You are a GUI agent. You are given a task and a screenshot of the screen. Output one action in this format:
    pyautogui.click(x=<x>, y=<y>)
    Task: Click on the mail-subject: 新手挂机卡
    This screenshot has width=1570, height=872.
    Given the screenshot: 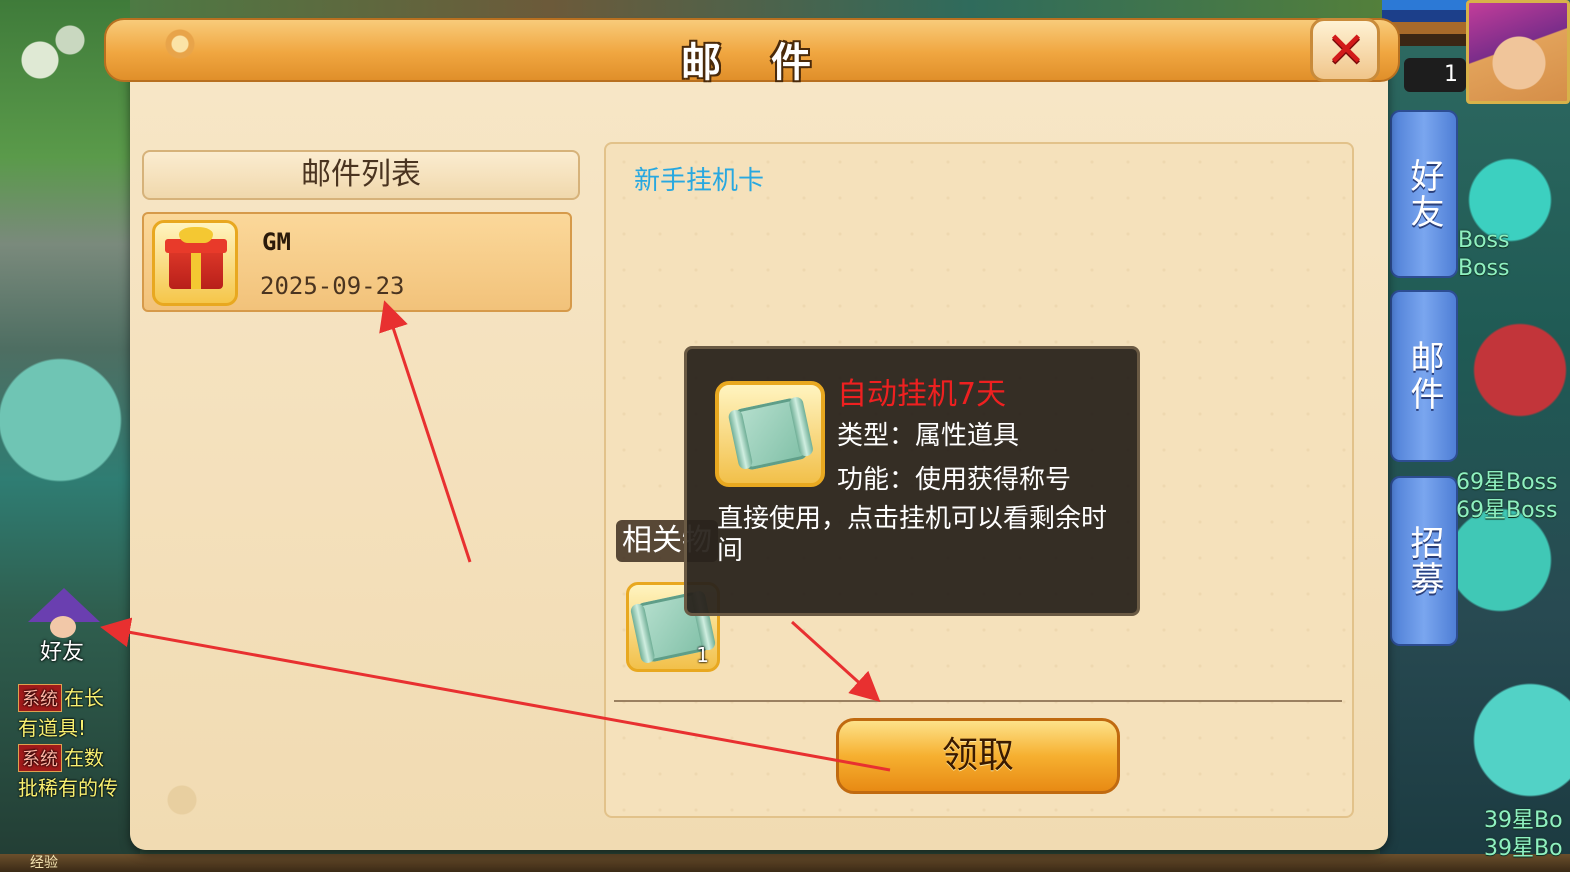 What is the action you would take?
    pyautogui.click(x=699, y=181)
    